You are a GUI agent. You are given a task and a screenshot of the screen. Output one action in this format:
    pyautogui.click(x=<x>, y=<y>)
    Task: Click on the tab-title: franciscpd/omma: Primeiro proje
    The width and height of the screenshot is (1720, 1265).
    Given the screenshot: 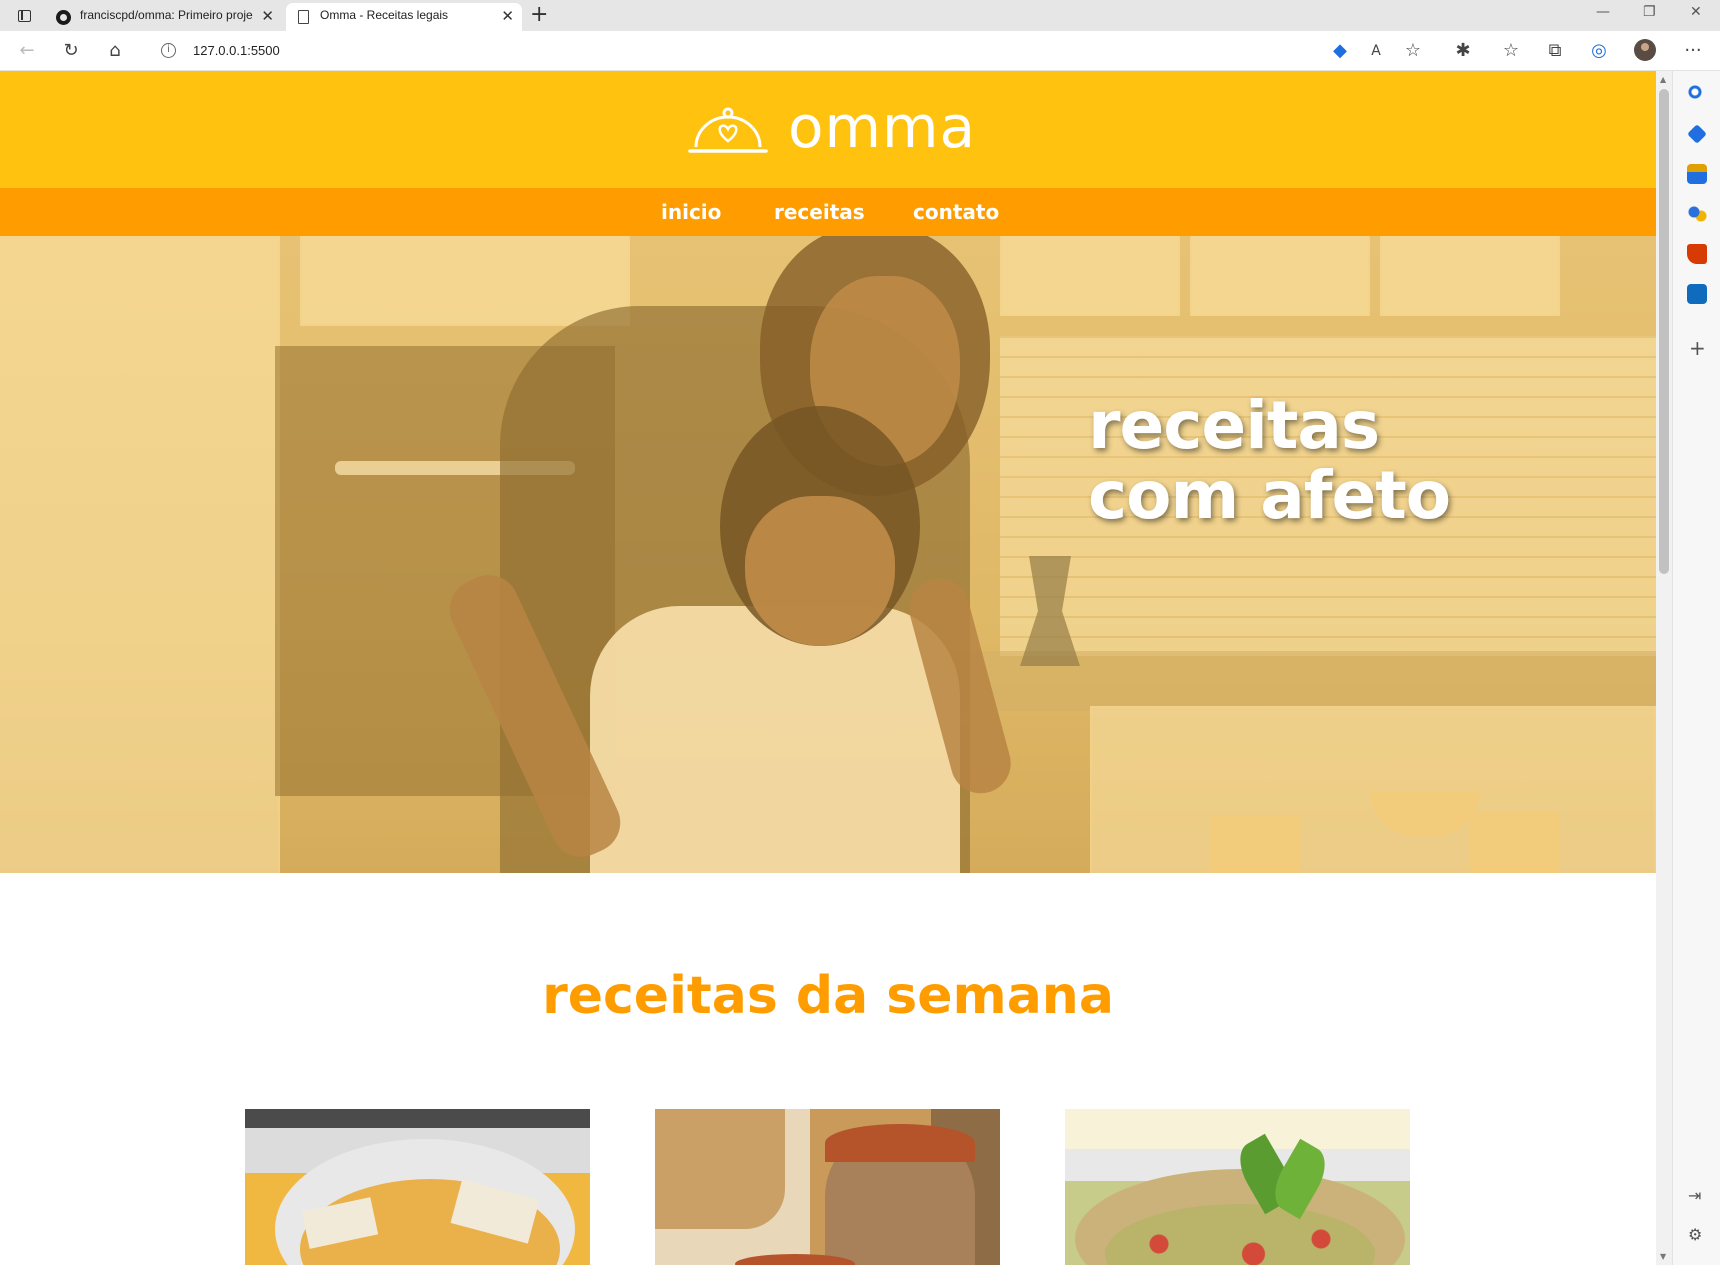 What is the action you would take?
    pyautogui.click(x=166, y=15)
    